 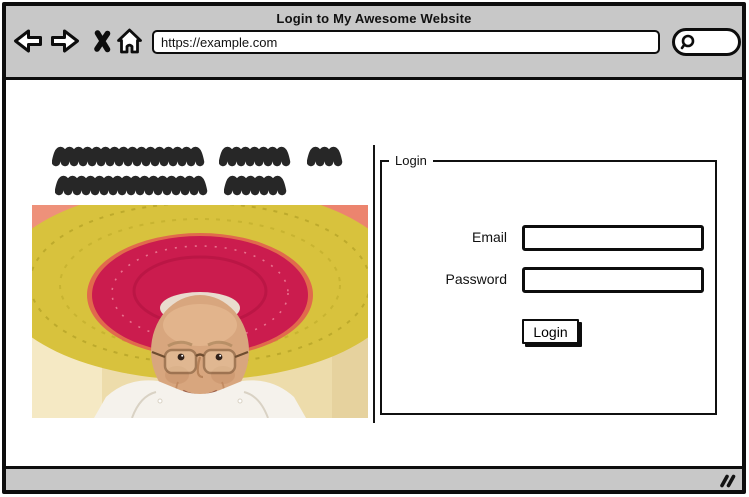 I want to click on email-field, so click(x=613, y=238).